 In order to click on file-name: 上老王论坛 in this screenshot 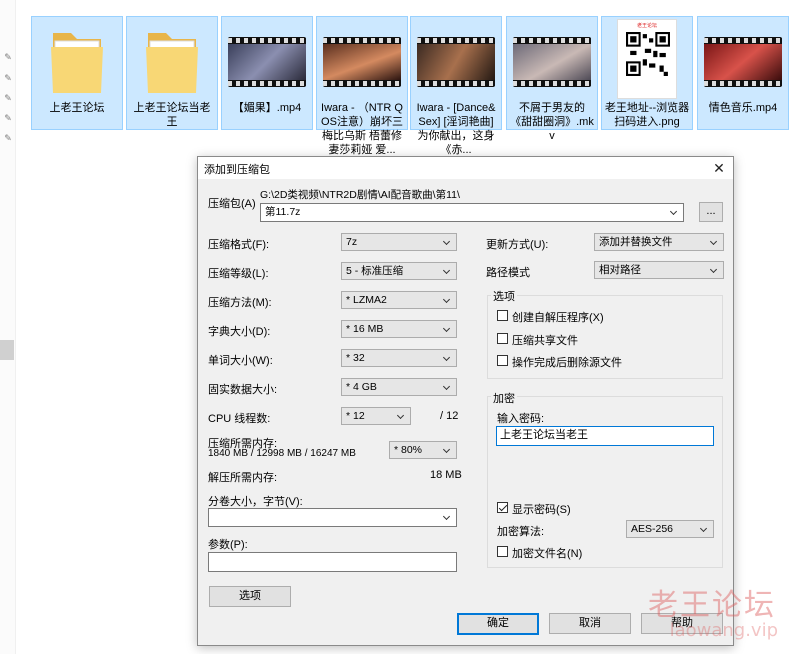, I will do `click(77, 108)`.